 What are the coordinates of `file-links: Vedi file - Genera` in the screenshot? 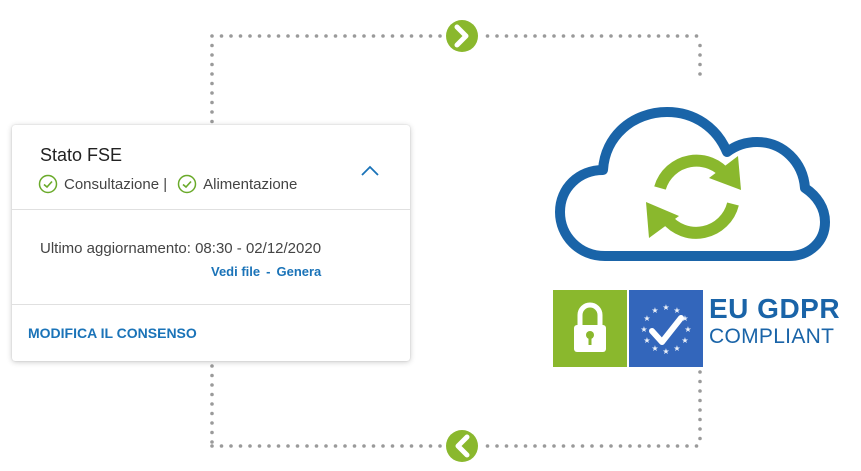 It's located at (266, 271).